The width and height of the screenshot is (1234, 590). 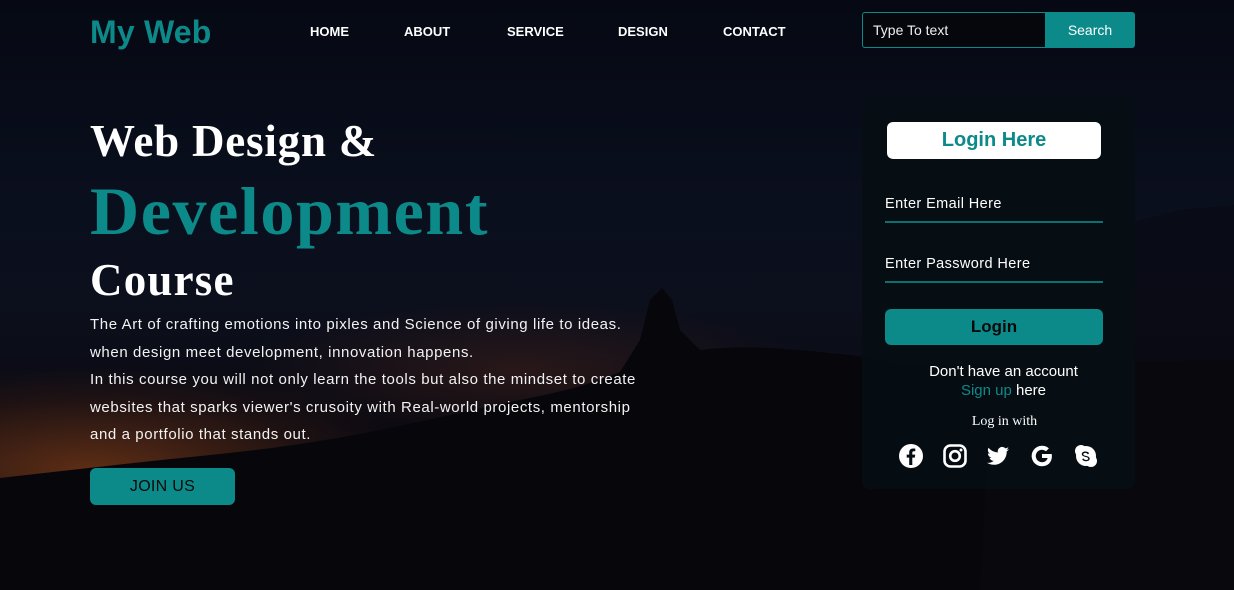 I want to click on facebook-icon, so click(x=911, y=456).